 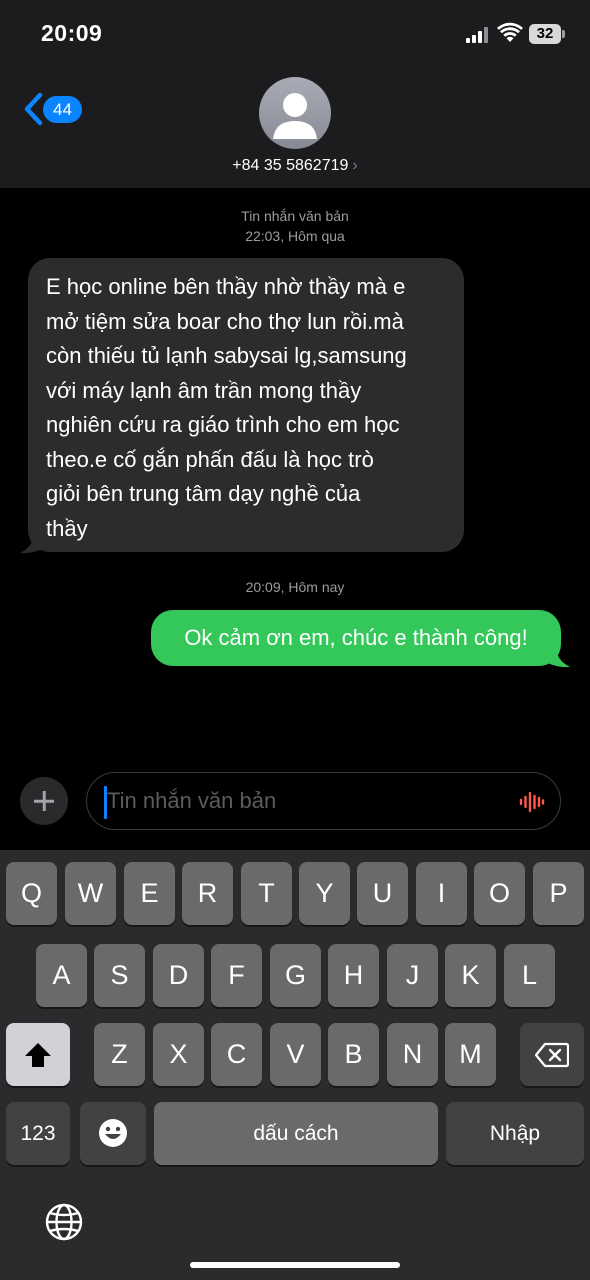 I want to click on key-q: Q, so click(x=31, y=893).